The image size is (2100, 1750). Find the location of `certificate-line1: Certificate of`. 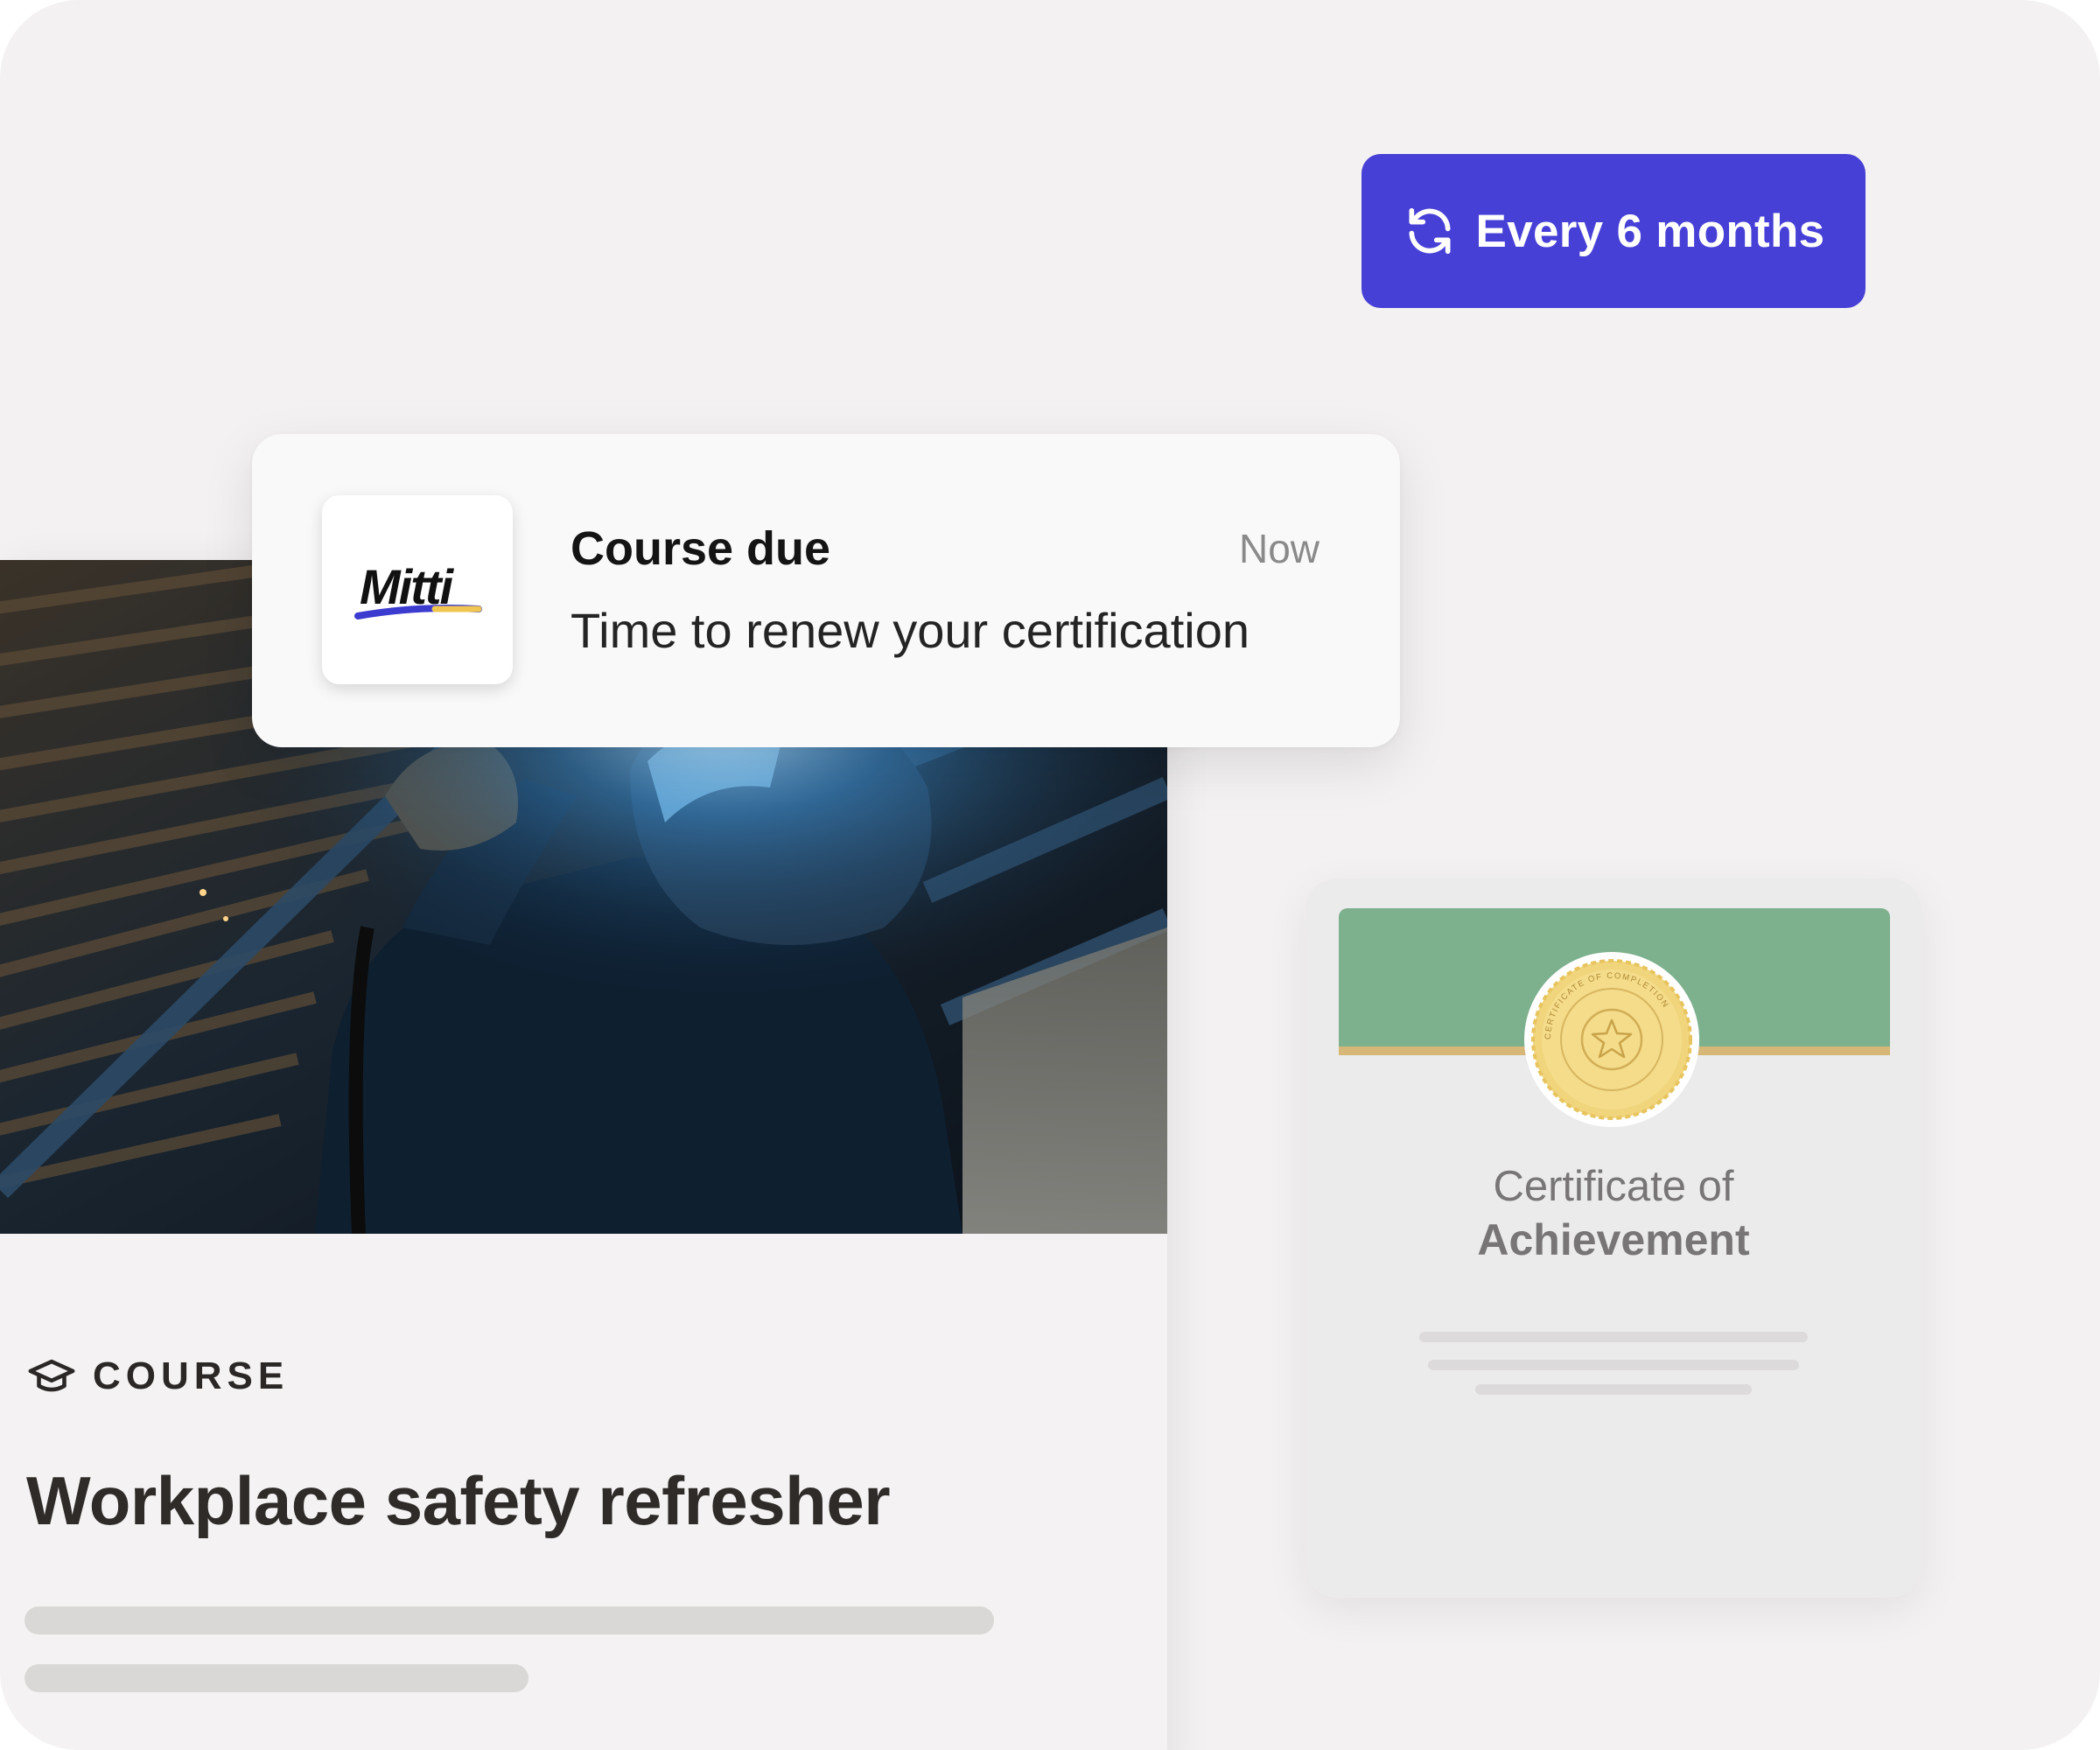

certificate-line1: Certificate of is located at coordinates (1613, 1186).